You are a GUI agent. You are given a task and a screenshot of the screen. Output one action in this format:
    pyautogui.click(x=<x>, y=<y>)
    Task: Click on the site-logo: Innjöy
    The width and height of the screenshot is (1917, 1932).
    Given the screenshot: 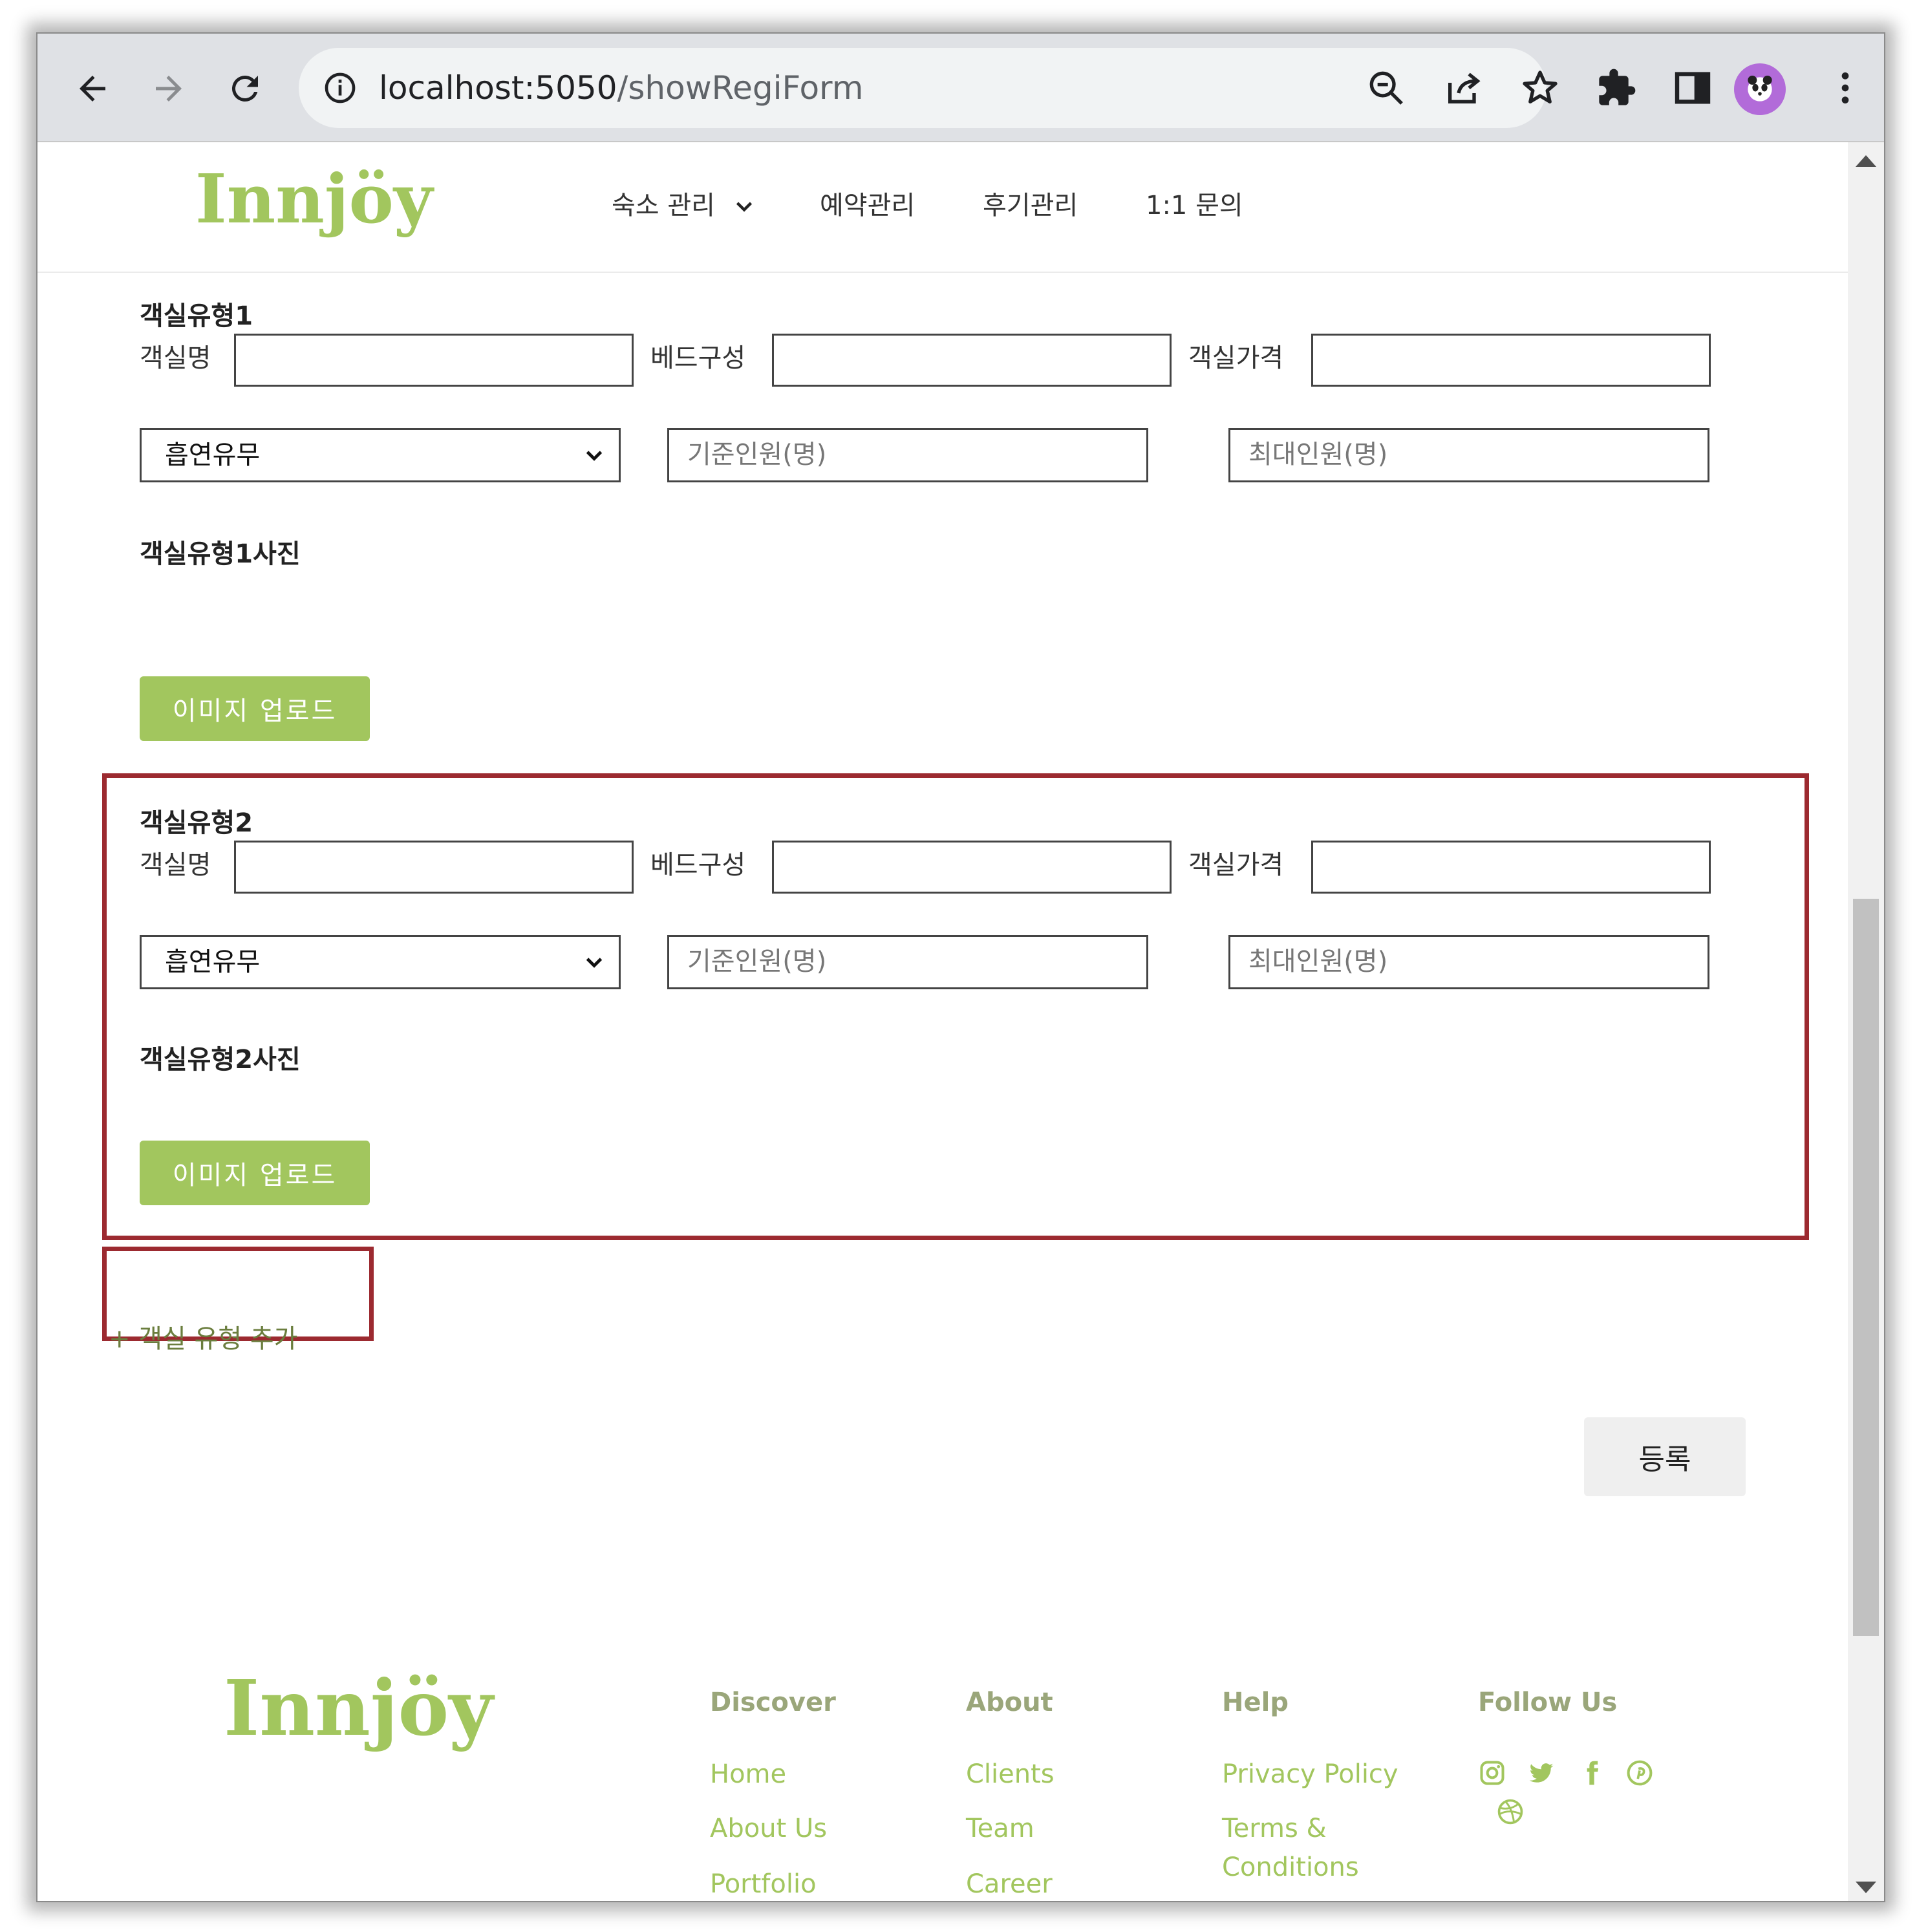 What is the action you would take?
    pyautogui.click(x=314, y=199)
    